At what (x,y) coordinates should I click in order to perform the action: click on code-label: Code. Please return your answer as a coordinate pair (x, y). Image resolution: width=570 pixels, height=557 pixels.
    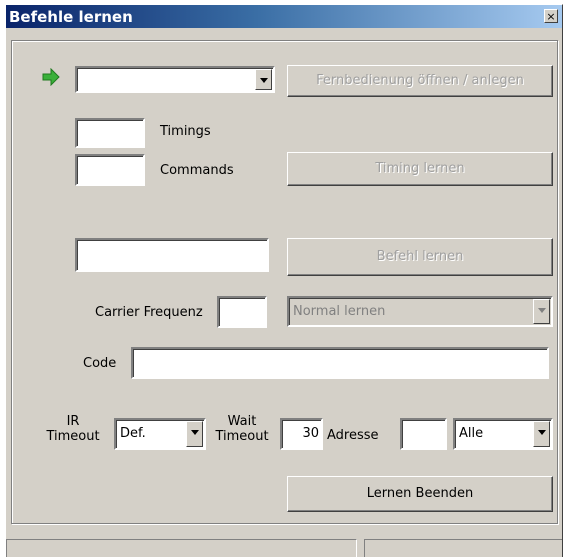
    Looking at the image, I should click on (100, 363).